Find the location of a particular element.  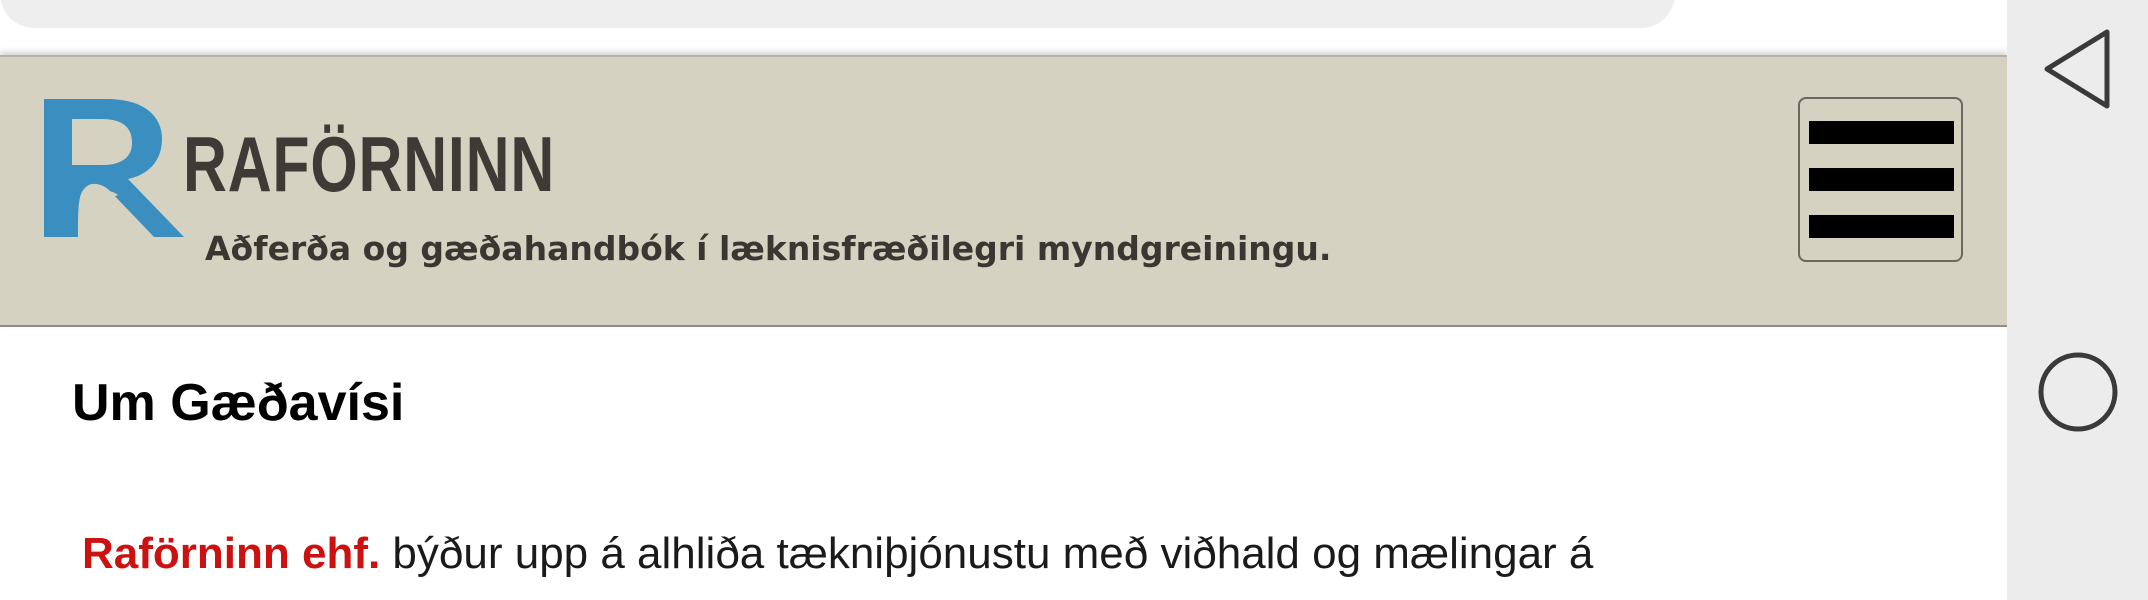

hamburger-menu-button is located at coordinates (1880, 179).